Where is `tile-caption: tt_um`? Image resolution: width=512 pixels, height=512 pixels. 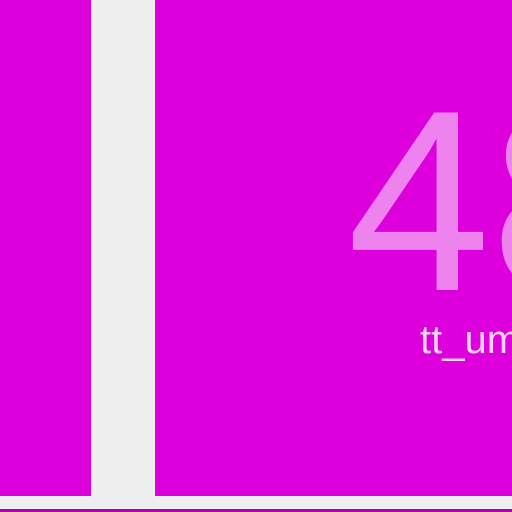
tile-caption: tt_um is located at coordinates (466, 340).